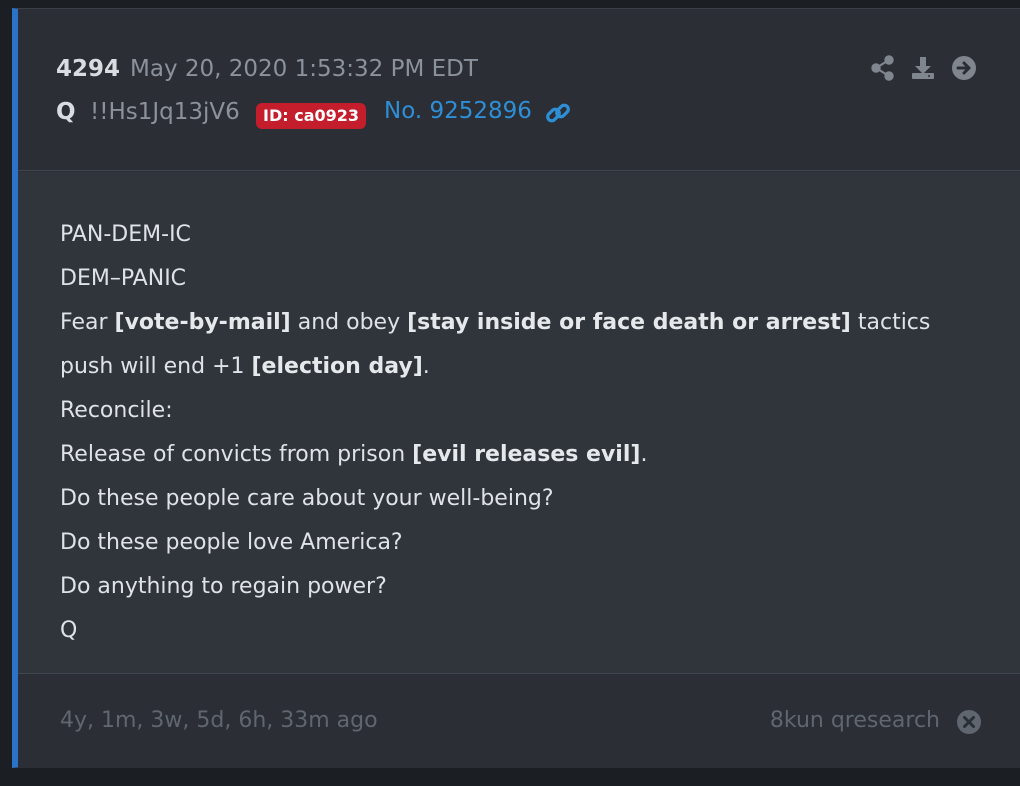  I want to click on body-line: Reconcile:, so click(116, 410).